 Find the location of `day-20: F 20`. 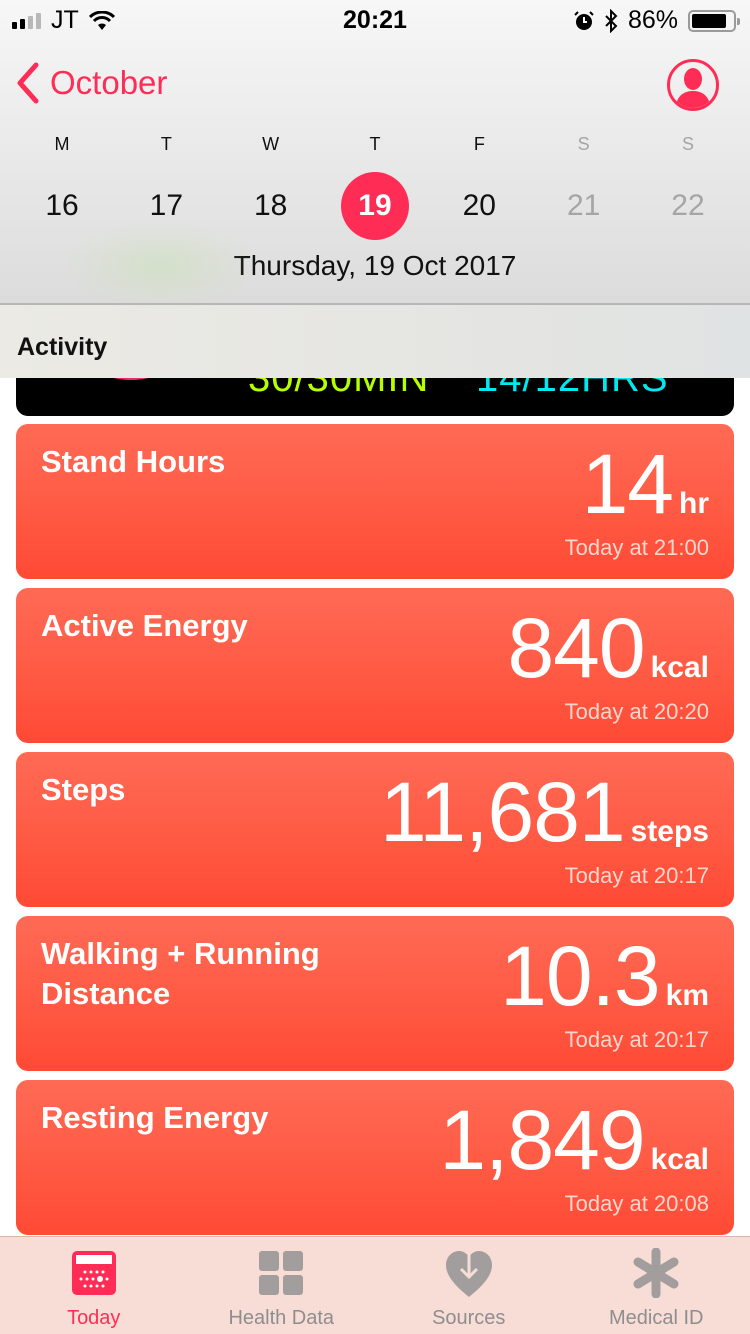

day-20: F 20 is located at coordinates (479, 185).